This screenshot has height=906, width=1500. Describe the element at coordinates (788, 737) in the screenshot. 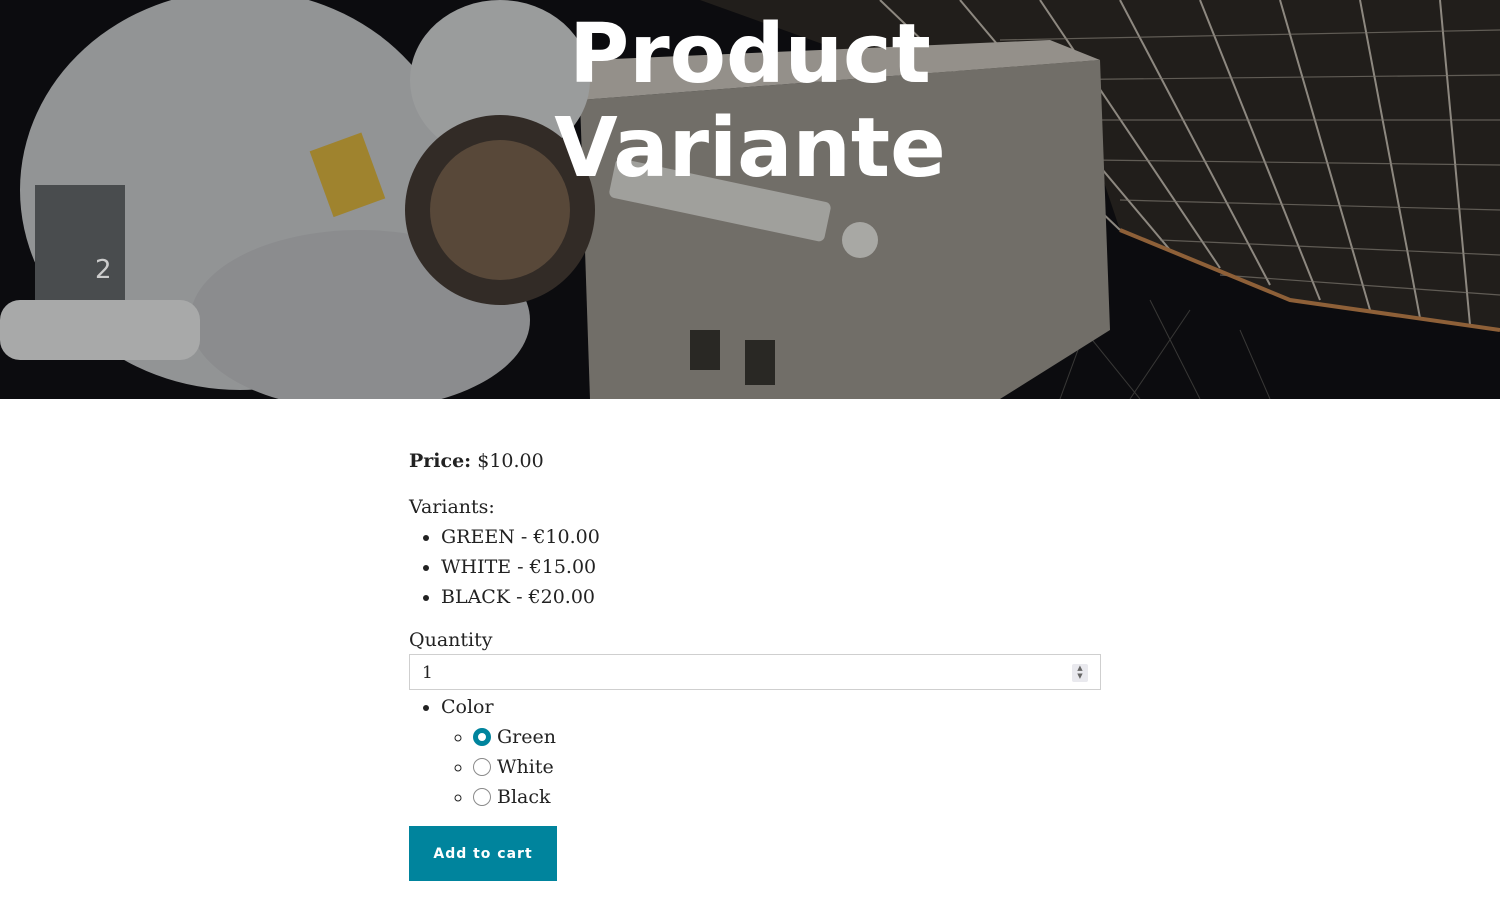

I see `color-option-green: Green` at that location.